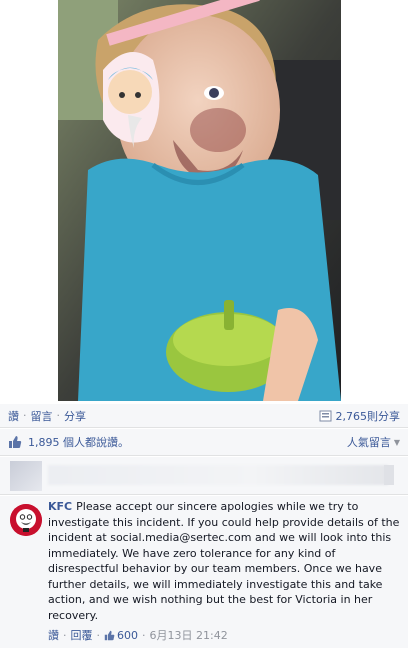  Describe the element at coordinates (82, 635) in the screenshot. I see `comment-reply-link: 回覆` at that location.